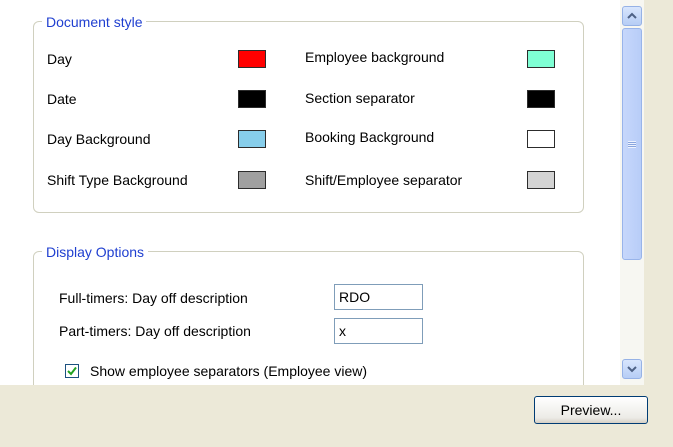 The width and height of the screenshot is (673, 447). What do you see at coordinates (252, 139) in the screenshot?
I see `day-background-color-swatch` at bounding box center [252, 139].